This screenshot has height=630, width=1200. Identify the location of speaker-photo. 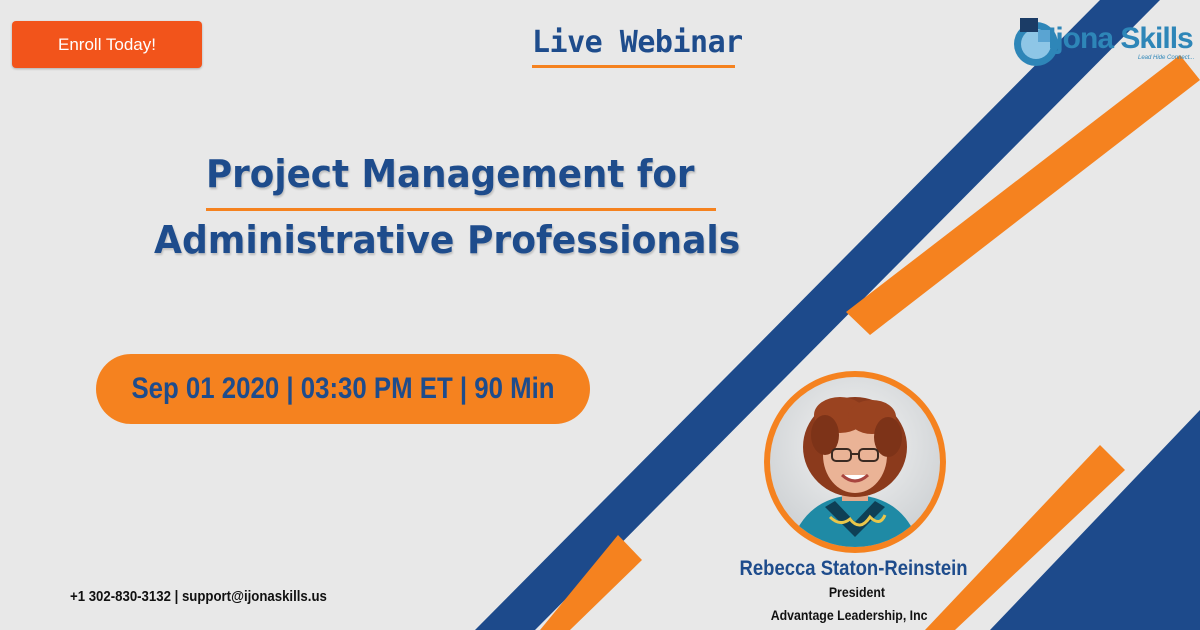
(855, 462).